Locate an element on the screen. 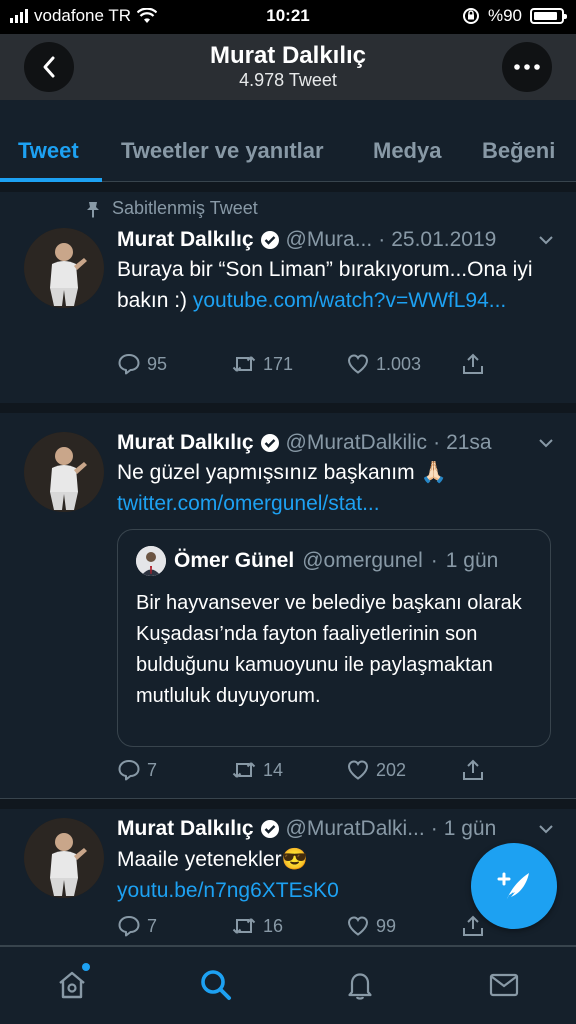 Image resolution: width=576 pixels, height=1024 pixels. tweet-header: Murat Dalkılıç @Mura... · 25.01.2019 is located at coordinates (307, 240).